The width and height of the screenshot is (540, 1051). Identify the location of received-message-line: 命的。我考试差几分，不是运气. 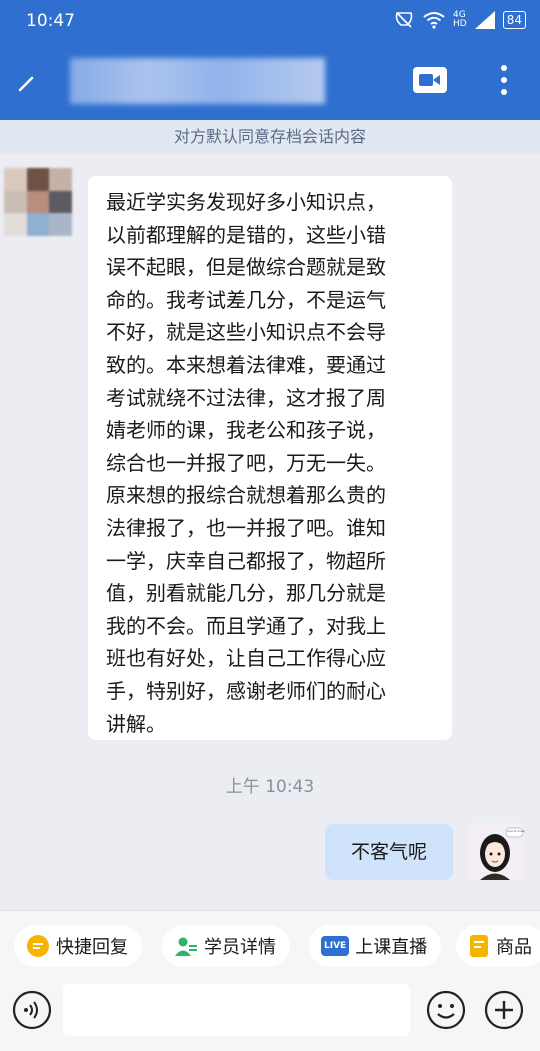
(246, 299).